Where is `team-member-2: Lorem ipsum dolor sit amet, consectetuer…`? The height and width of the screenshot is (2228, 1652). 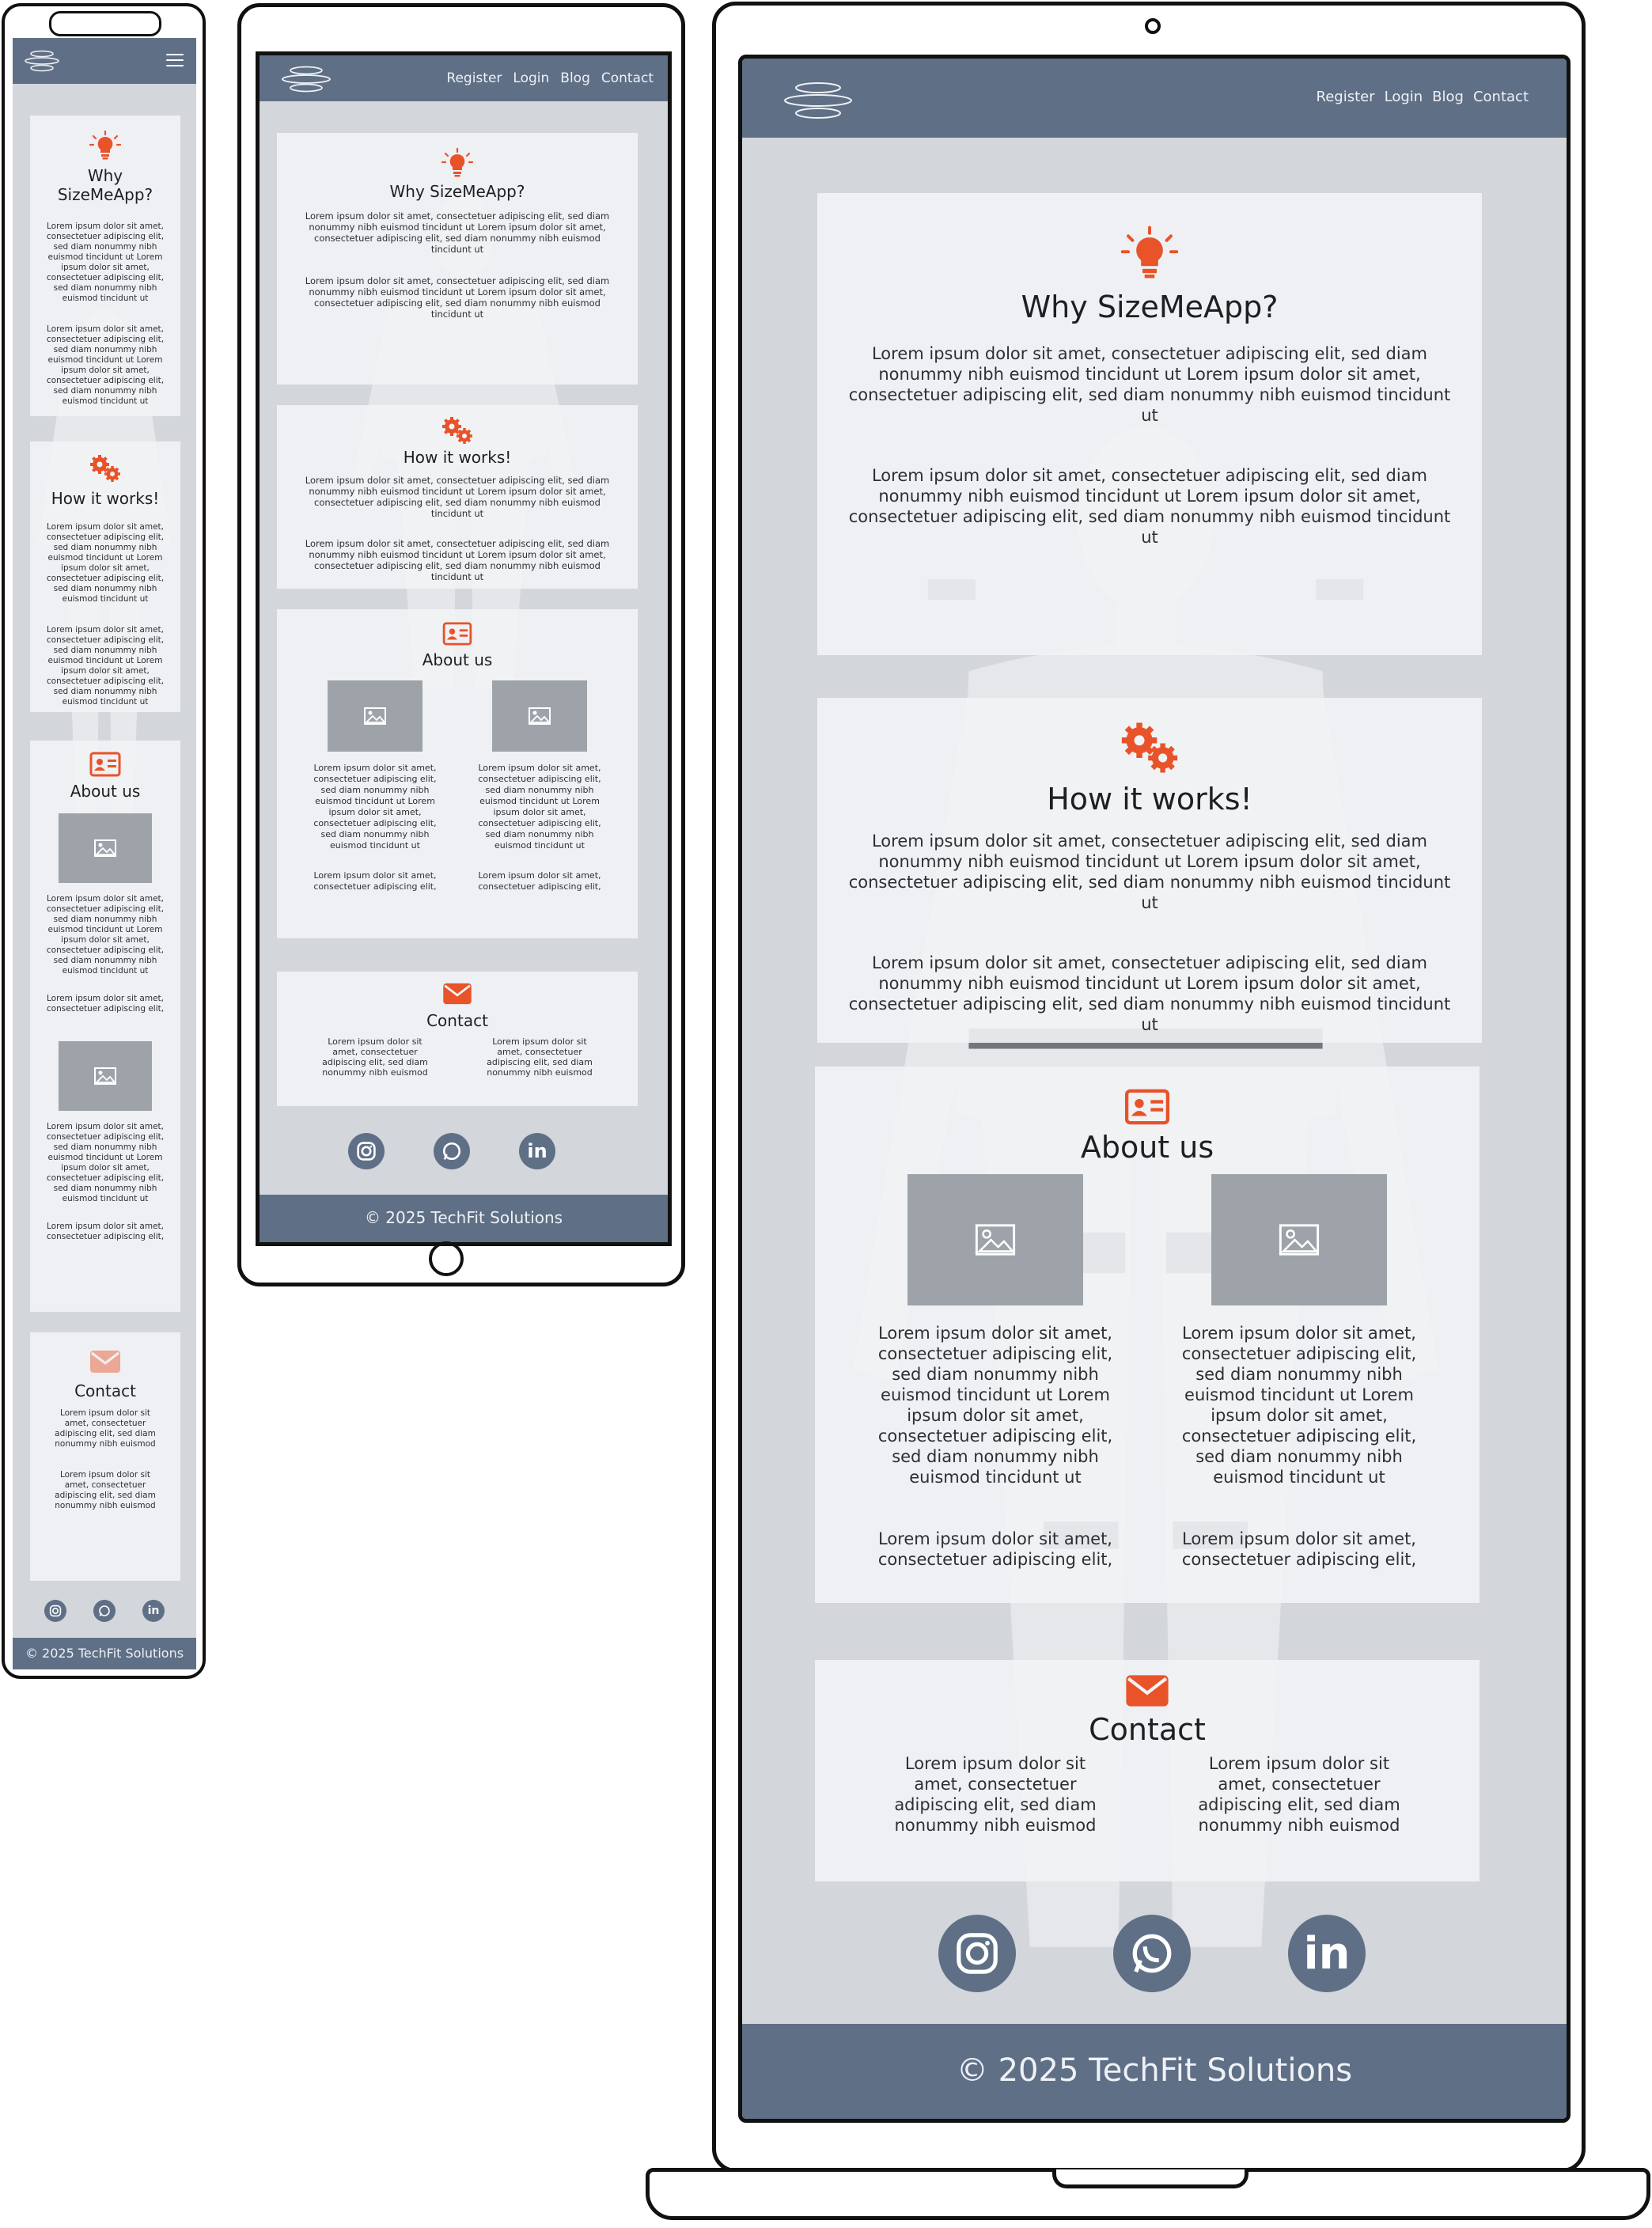 team-member-2: Lorem ipsum dolor sit amet, consectetuer… is located at coordinates (540, 786).